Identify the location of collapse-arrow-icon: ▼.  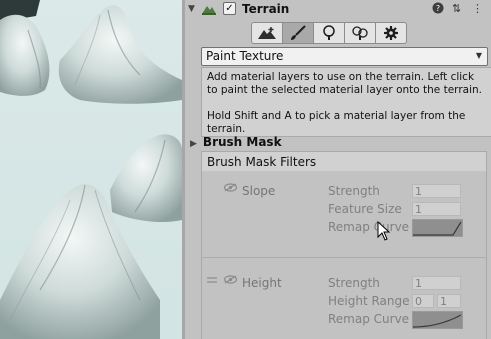
(191, 9).